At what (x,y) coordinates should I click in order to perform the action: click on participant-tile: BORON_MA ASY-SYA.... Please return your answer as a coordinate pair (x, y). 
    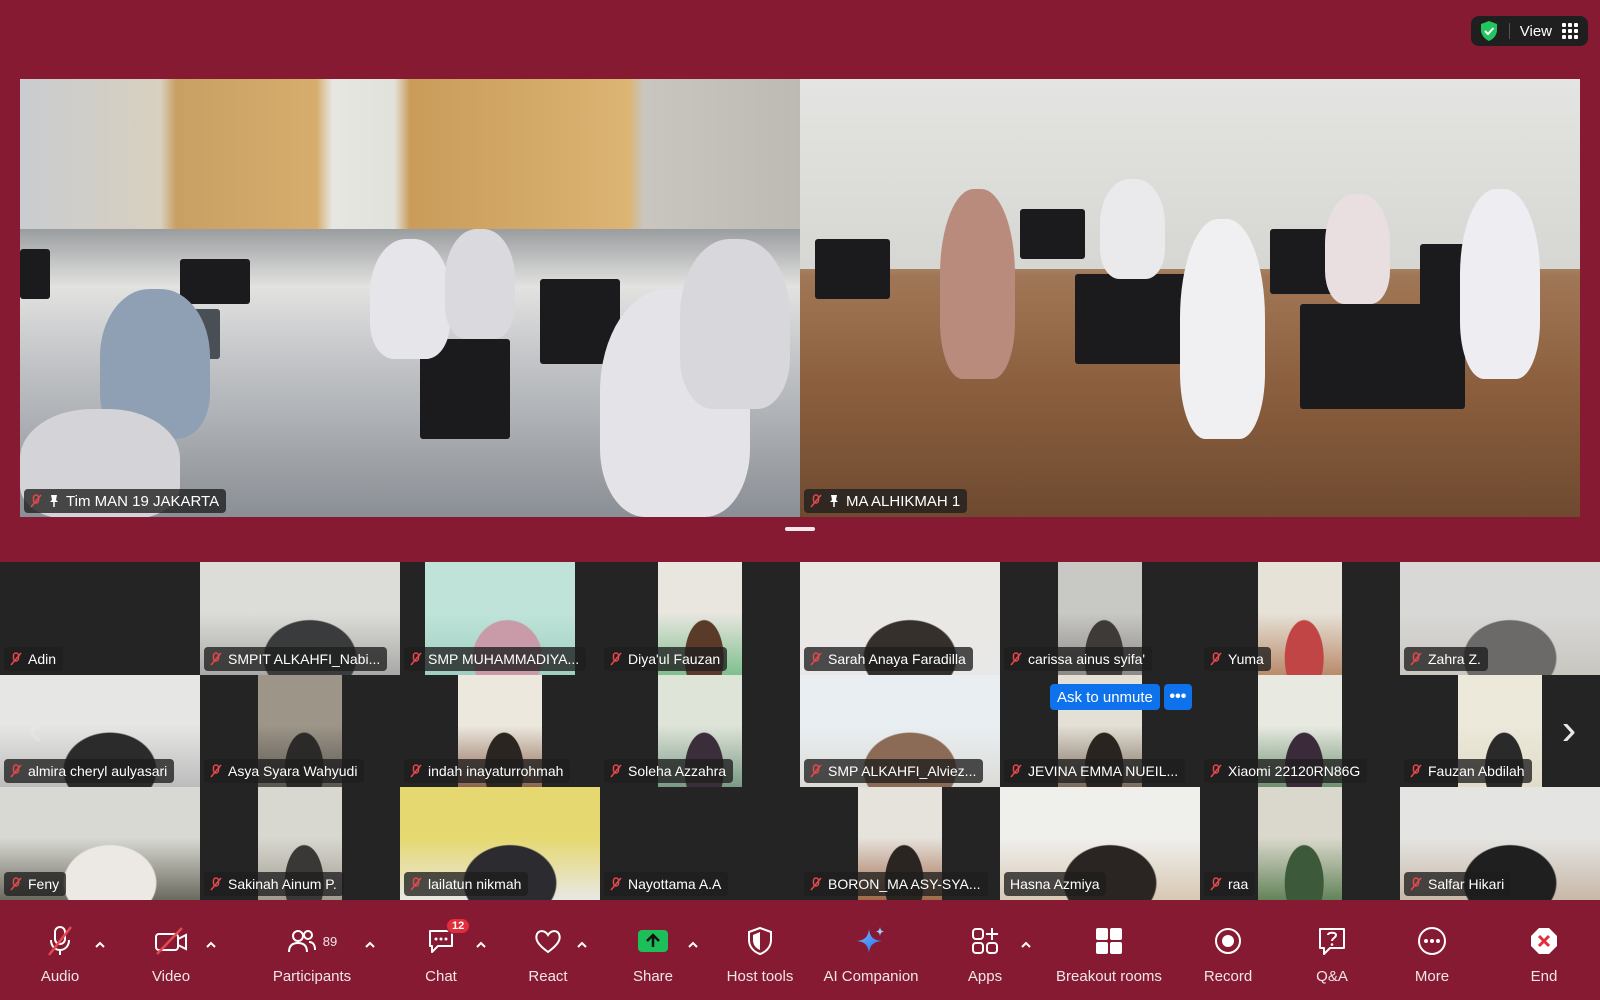
    Looking at the image, I should click on (900, 843).